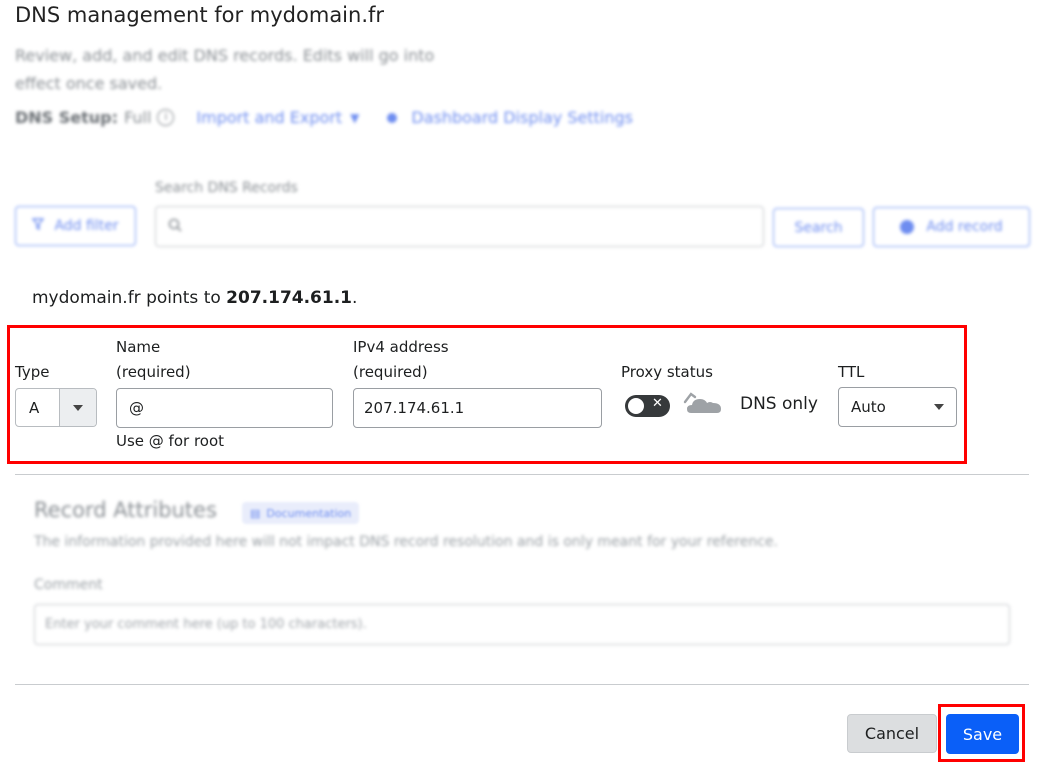 The height and width of the screenshot is (769, 1045). I want to click on ipv4-address-input, so click(477, 408).